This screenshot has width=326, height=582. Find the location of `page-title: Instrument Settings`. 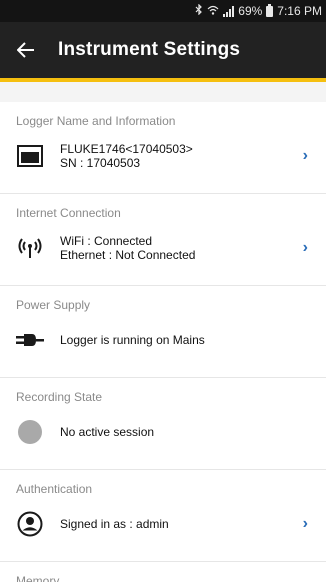

page-title: Instrument Settings is located at coordinates (149, 49).